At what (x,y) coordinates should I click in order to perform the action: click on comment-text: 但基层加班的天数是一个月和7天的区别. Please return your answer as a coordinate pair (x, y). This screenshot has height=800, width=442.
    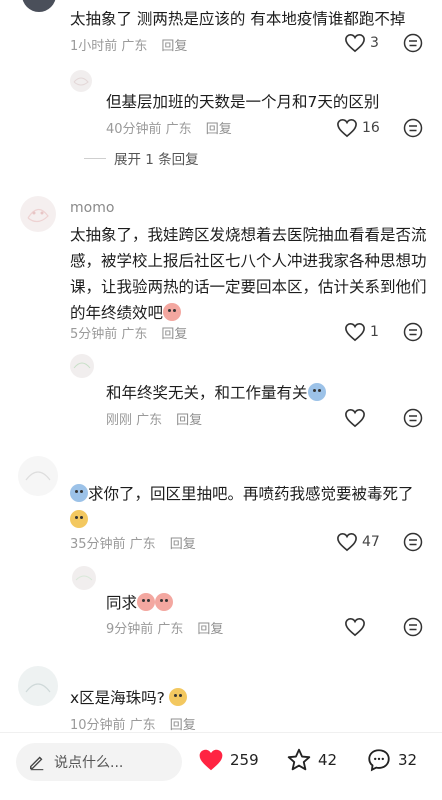
    Looking at the image, I should click on (243, 102).